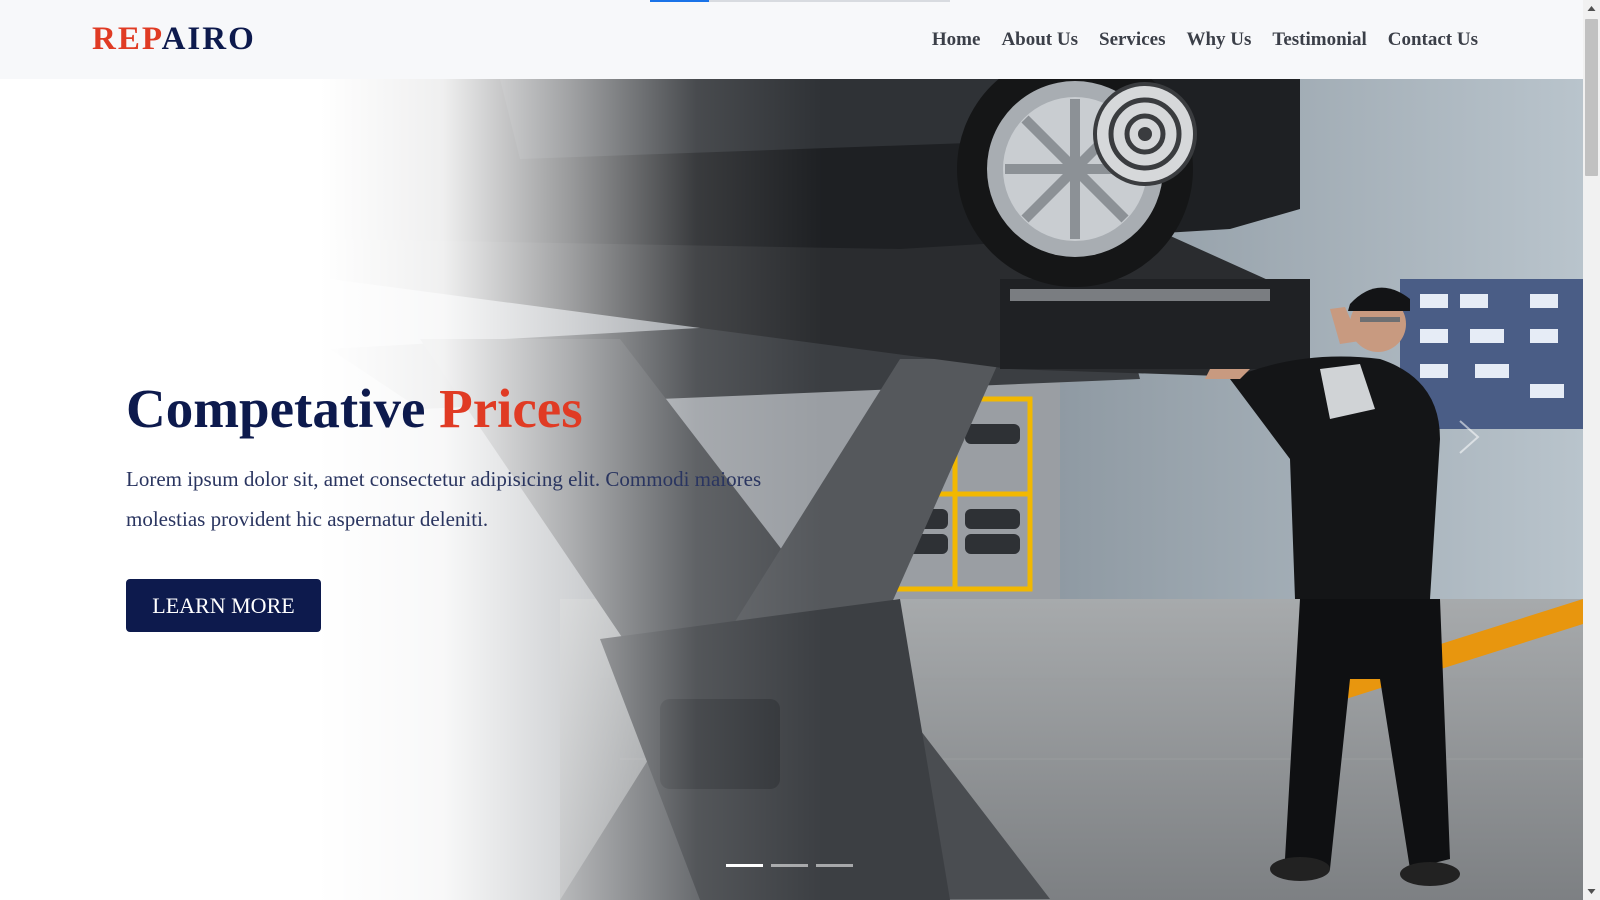  Describe the element at coordinates (956, 40) in the screenshot. I see `nav-link-home: Home` at that location.